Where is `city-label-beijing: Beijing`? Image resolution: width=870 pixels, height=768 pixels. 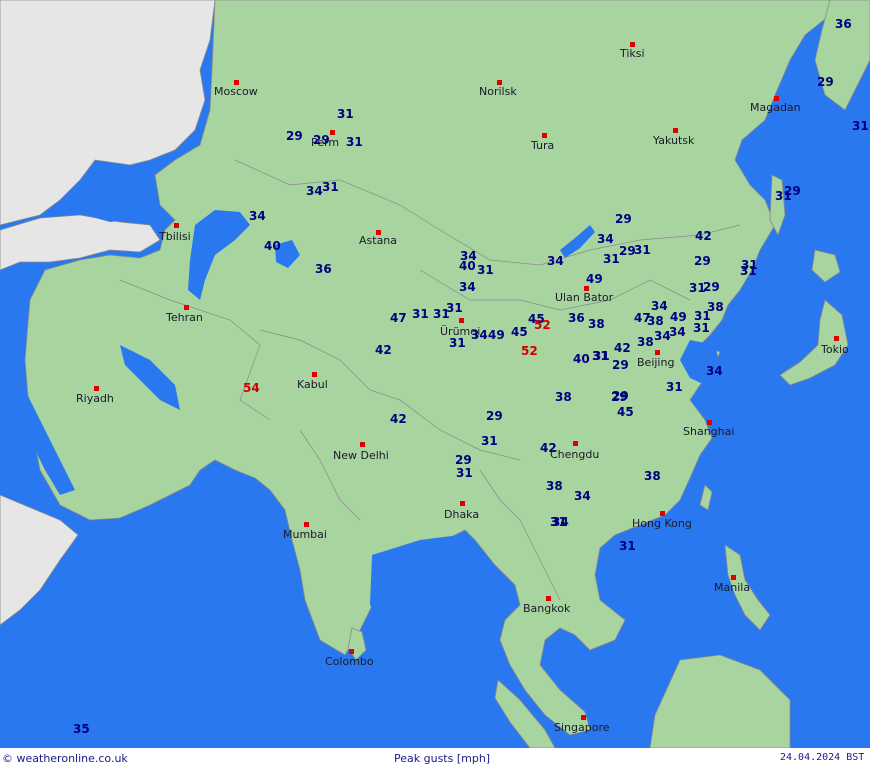 city-label-beijing: Beijing is located at coordinates (655, 362).